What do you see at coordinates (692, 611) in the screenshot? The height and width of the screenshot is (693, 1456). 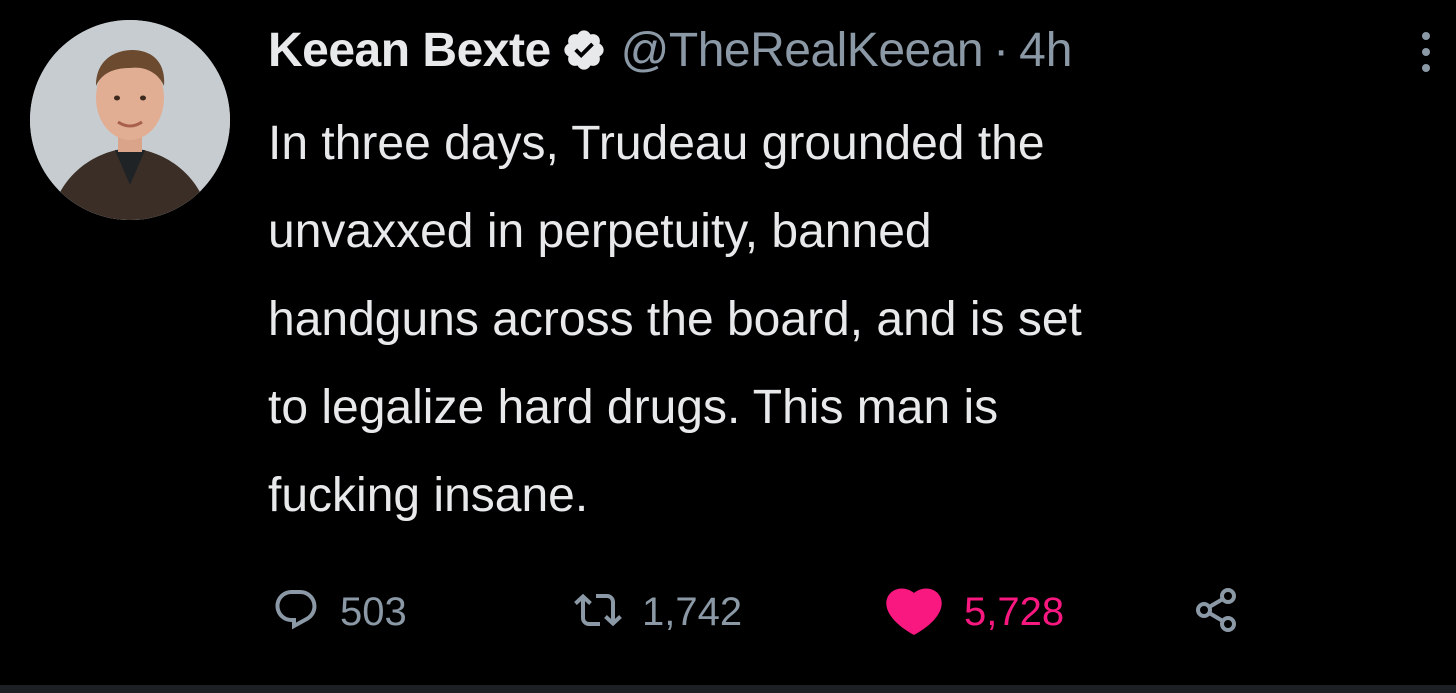 I see `retweet-count: 1,742` at bounding box center [692, 611].